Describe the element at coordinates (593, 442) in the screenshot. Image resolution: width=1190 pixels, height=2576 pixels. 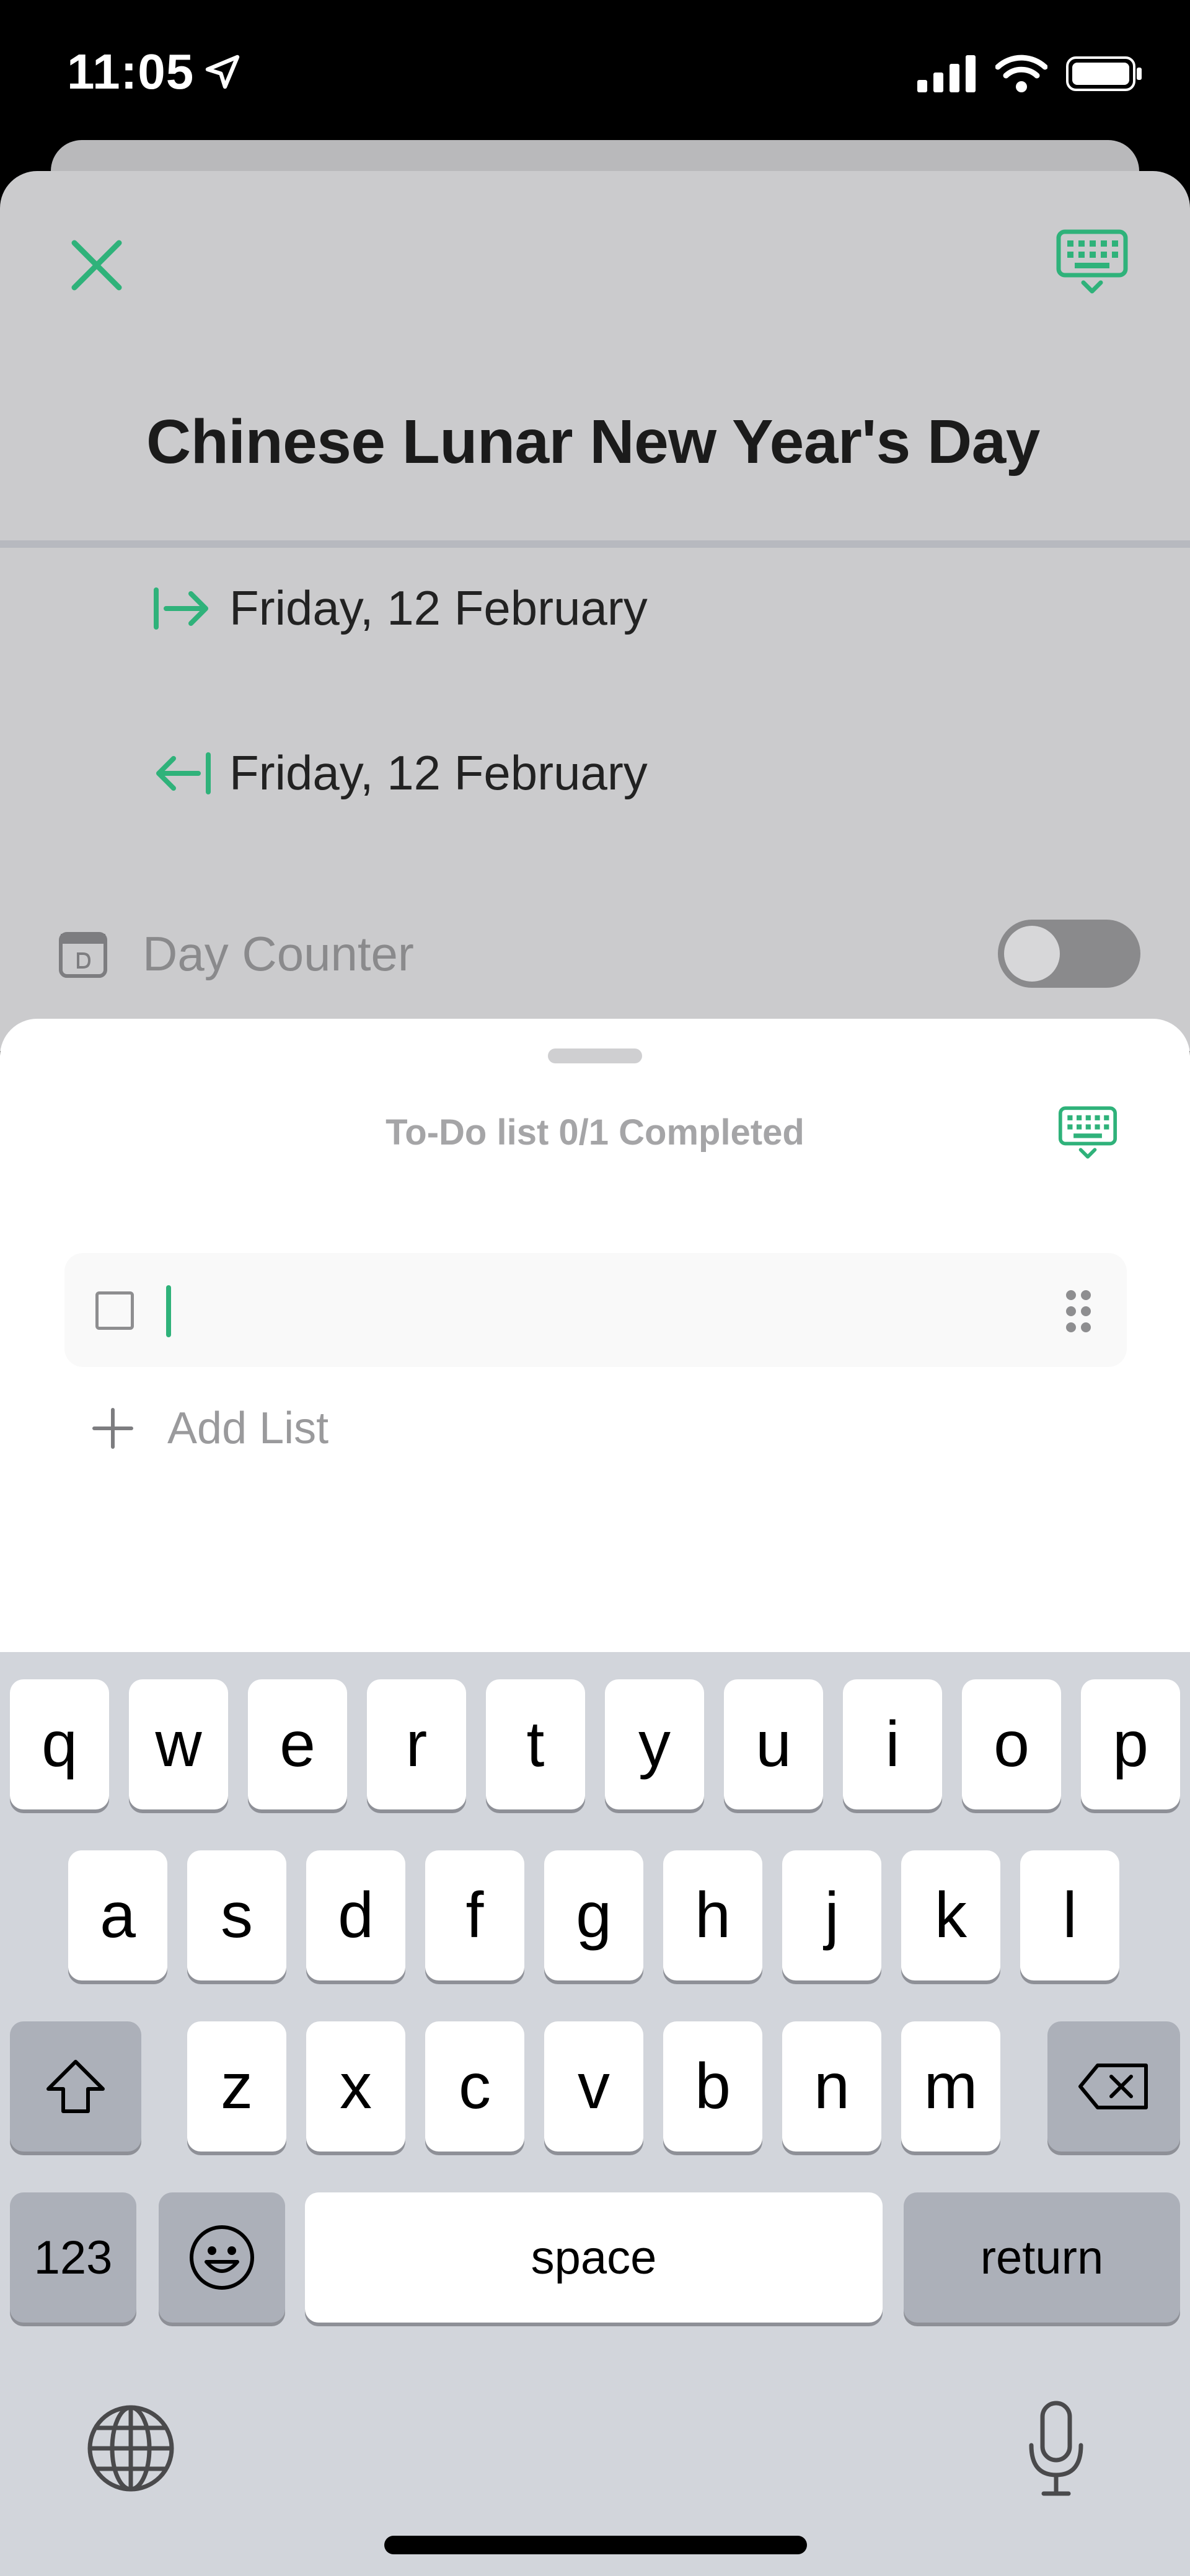
I see `event-title: Chinese Lunar New Year's Day` at that location.